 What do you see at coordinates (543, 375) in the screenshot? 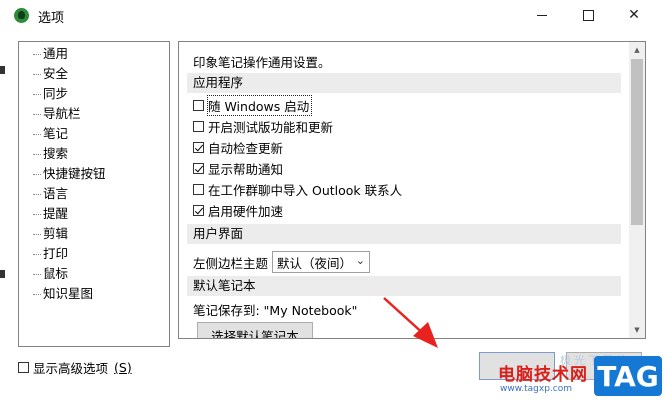
I see `watermark-site-name: 电脑技术网` at bounding box center [543, 375].